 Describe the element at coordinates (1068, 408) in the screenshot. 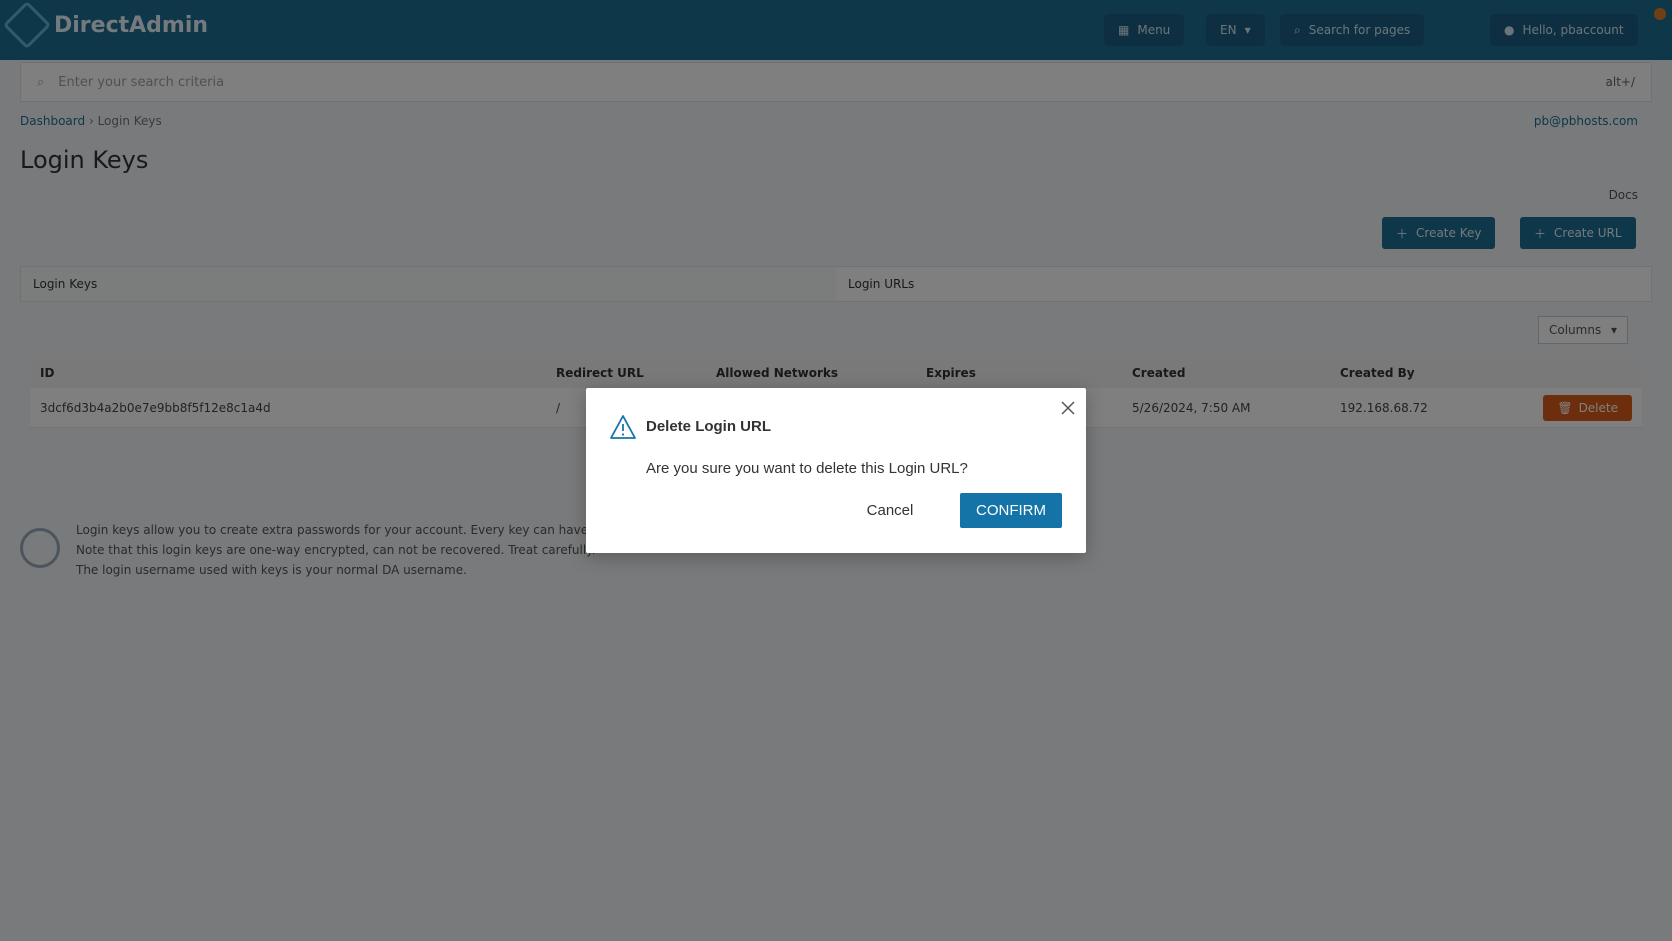

I see `close-icon` at that location.